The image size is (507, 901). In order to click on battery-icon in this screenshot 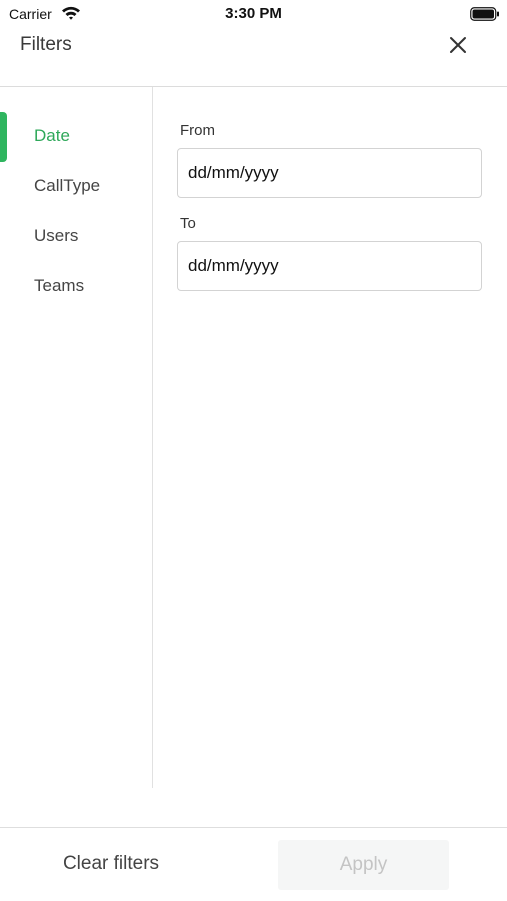, I will do `click(485, 14)`.